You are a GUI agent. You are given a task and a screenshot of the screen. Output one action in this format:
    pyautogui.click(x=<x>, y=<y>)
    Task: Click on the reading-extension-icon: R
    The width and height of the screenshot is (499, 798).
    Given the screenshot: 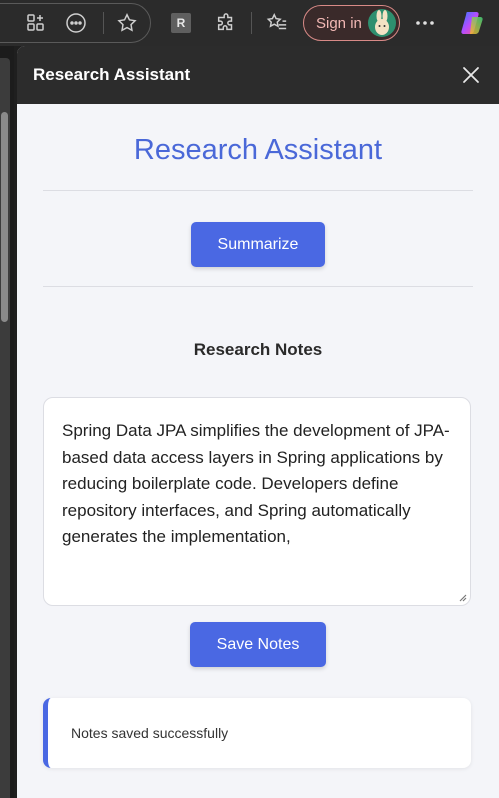 What is the action you would take?
    pyautogui.click(x=181, y=23)
    